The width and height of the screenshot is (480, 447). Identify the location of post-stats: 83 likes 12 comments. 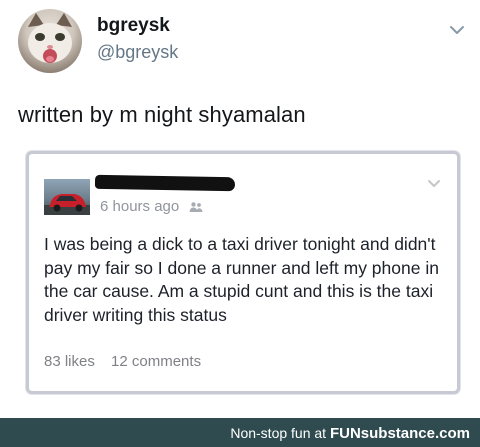
(128, 361).